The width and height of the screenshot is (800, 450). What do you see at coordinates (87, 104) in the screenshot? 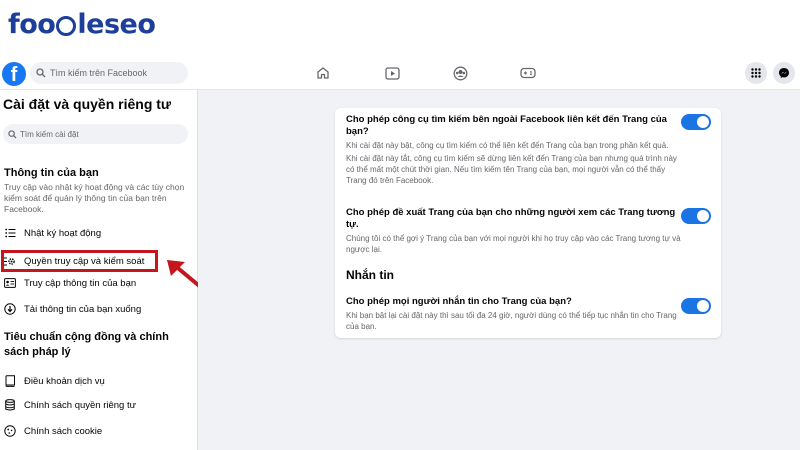
I see `sidebar-title: Cài đặt và quyền riêng tư` at bounding box center [87, 104].